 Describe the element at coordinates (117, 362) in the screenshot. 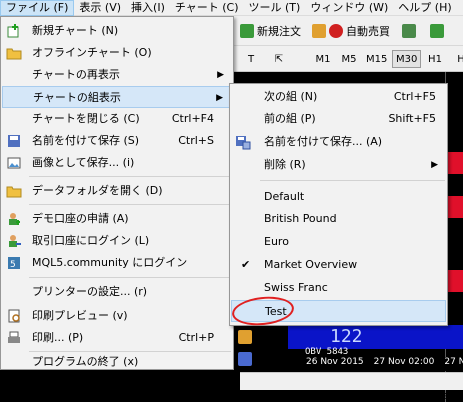

I see `menu-item-exit: プログラムの終了 (x)` at that location.